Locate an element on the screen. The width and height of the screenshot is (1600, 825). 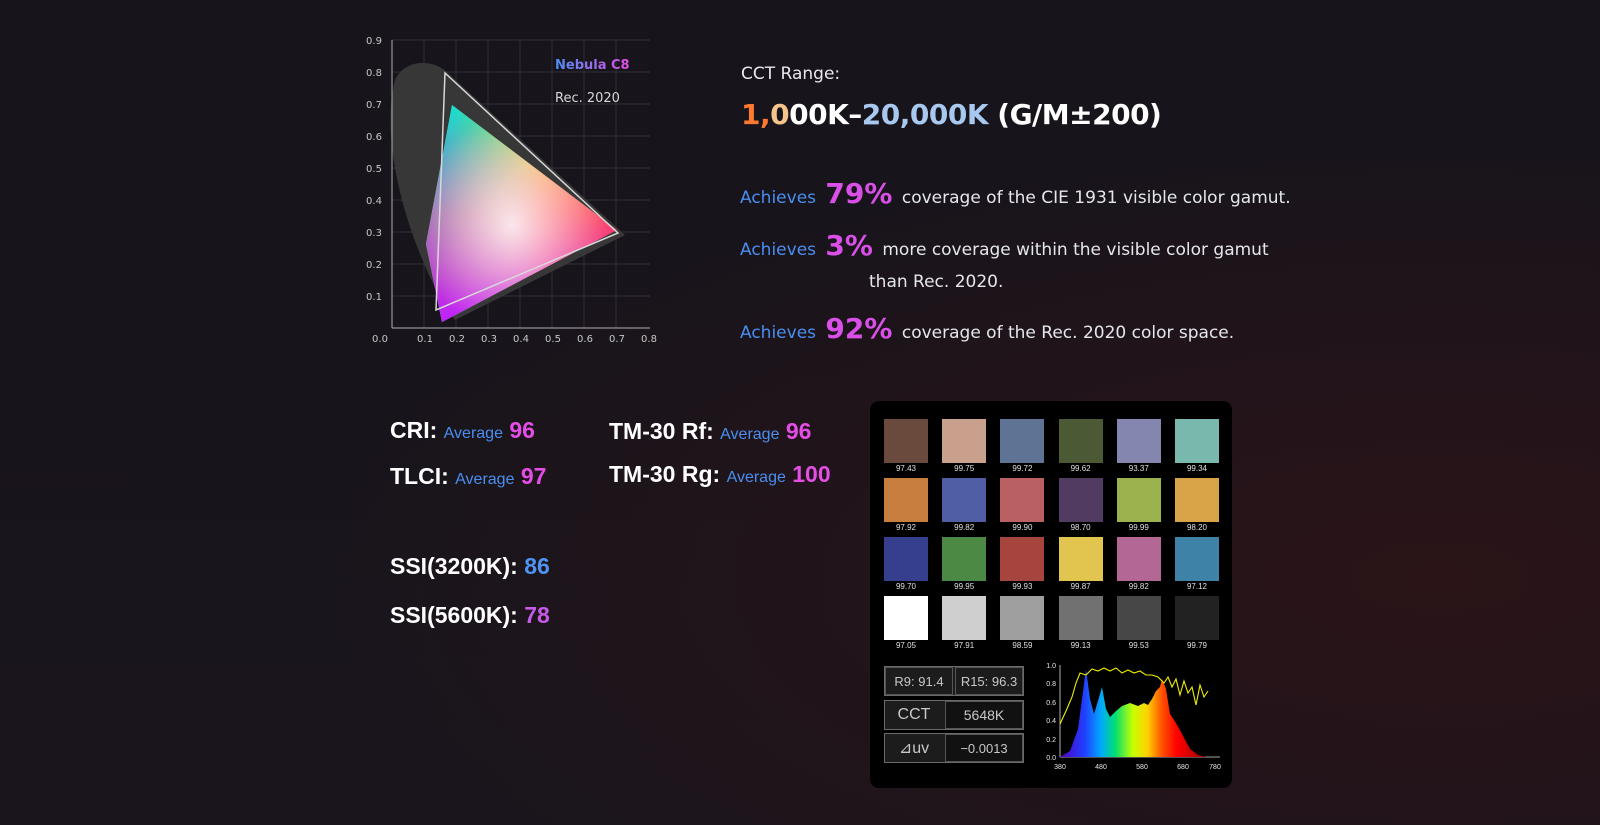
color-swatch-value: 99.87 is located at coordinates (1080, 586).